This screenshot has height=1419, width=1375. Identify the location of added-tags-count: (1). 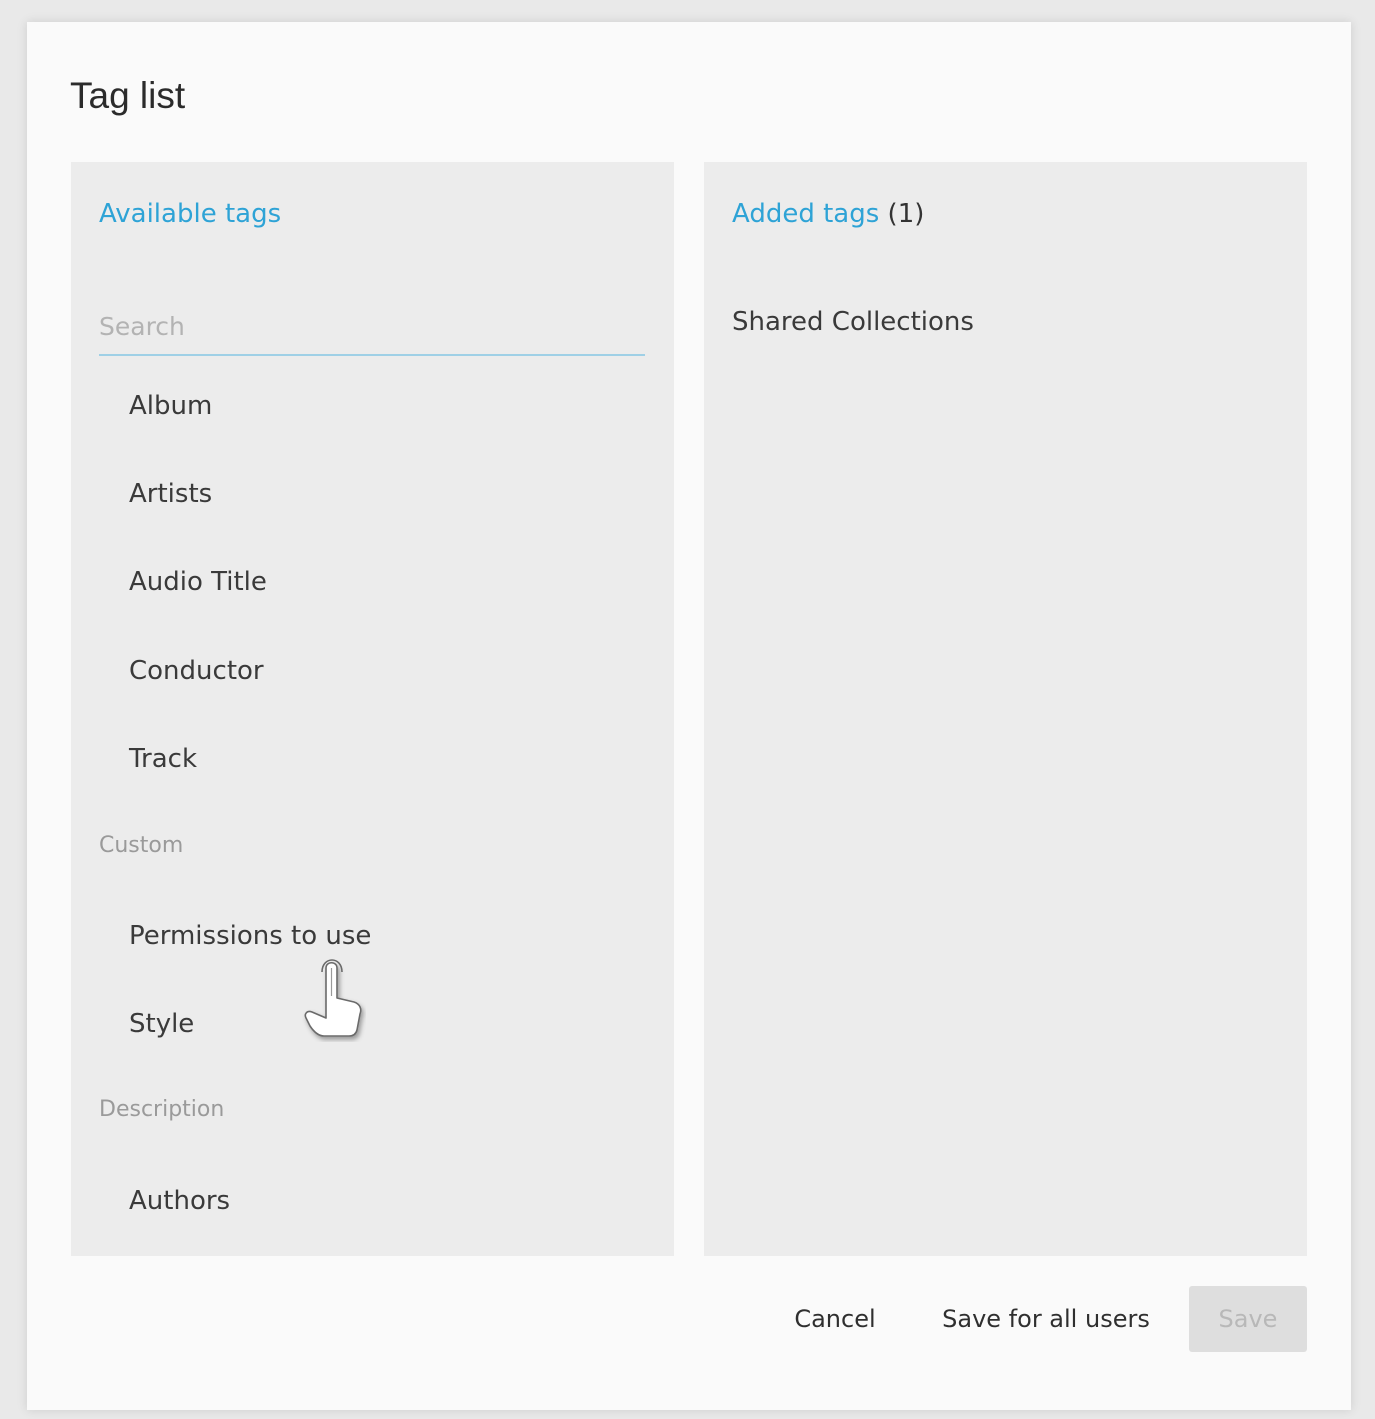
(906, 214).